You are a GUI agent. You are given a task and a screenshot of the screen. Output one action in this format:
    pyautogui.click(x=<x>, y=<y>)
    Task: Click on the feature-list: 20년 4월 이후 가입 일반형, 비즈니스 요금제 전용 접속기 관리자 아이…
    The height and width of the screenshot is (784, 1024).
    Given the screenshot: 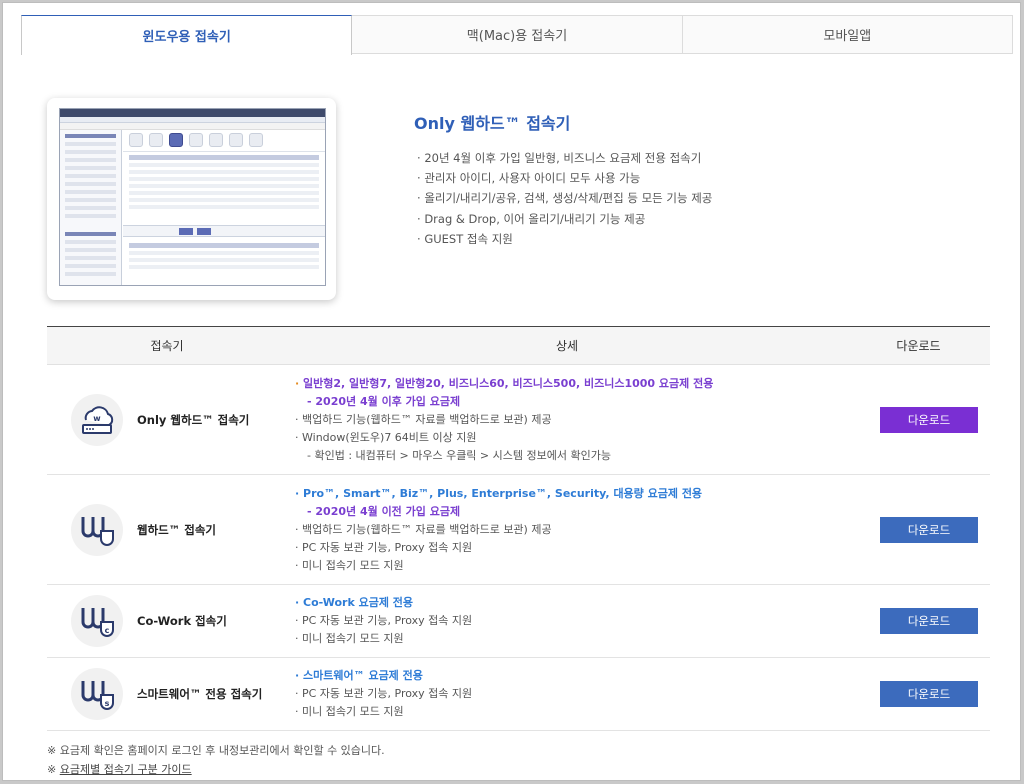 What is the action you would take?
    pyautogui.click(x=564, y=198)
    